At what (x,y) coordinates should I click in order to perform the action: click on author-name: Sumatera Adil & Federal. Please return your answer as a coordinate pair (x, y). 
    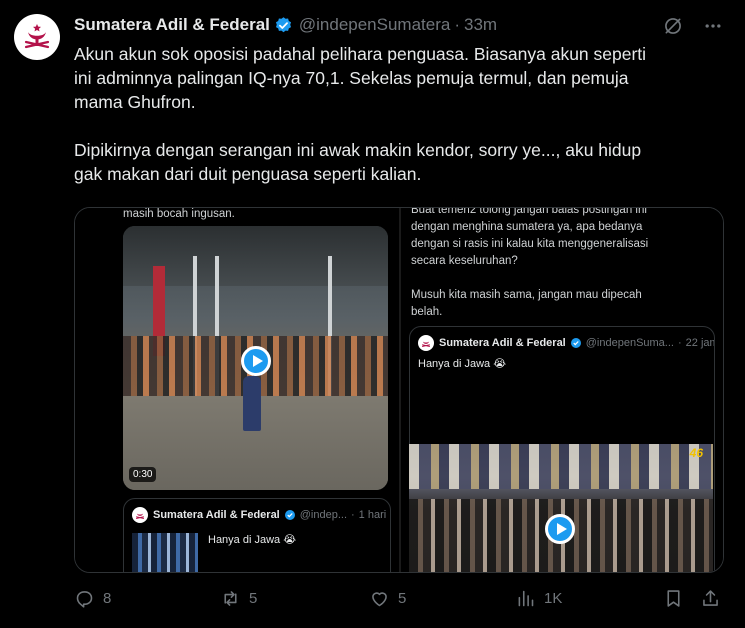
    Looking at the image, I should click on (172, 25).